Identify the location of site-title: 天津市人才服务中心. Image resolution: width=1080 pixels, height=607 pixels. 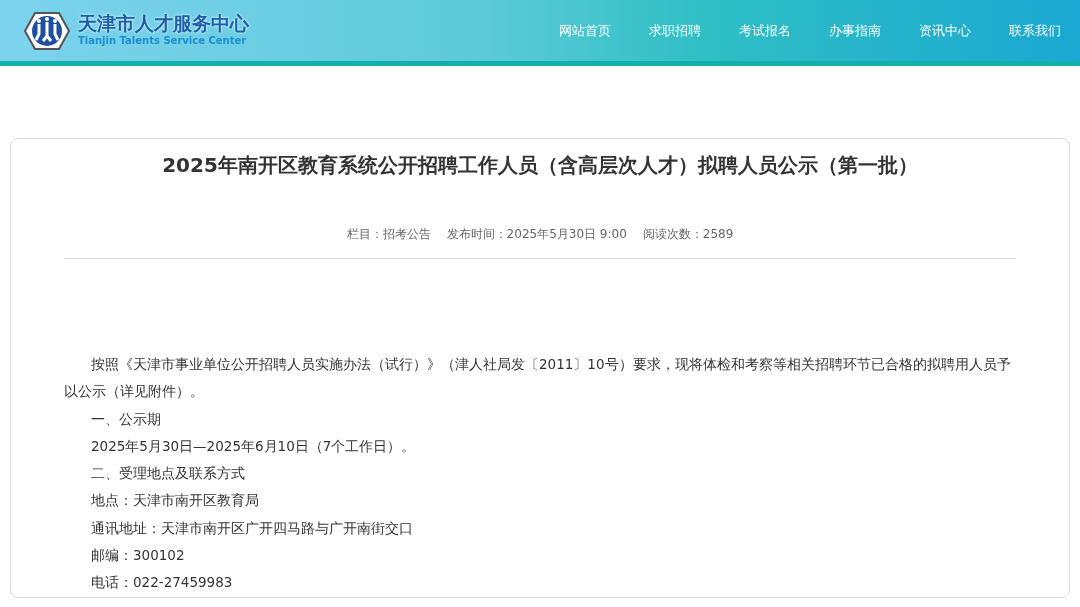
(163, 23).